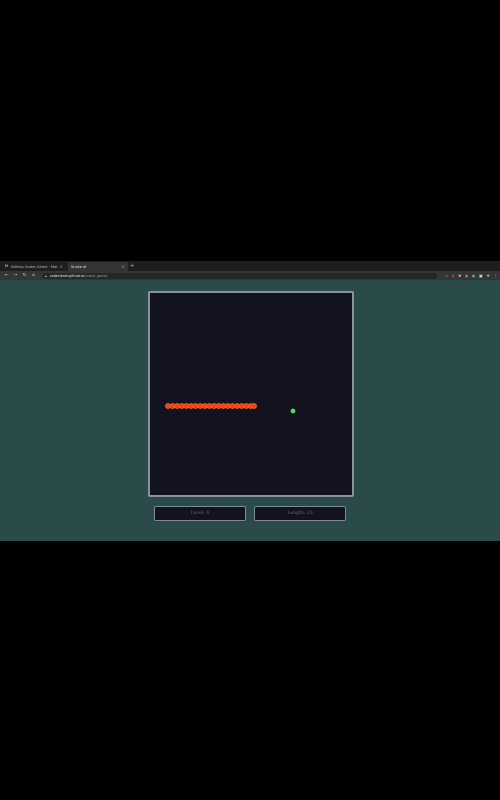 The width and height of the screenshot is (500, 800). What do you see at coordinates (15, 275) in the screenshot?
I see `forward-icon: →` at bounding box center [15, 275].